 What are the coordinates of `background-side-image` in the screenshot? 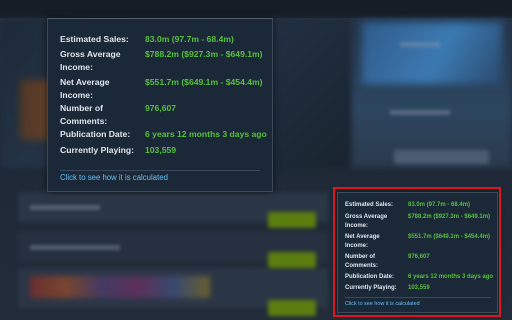 It's located at (432, 53).